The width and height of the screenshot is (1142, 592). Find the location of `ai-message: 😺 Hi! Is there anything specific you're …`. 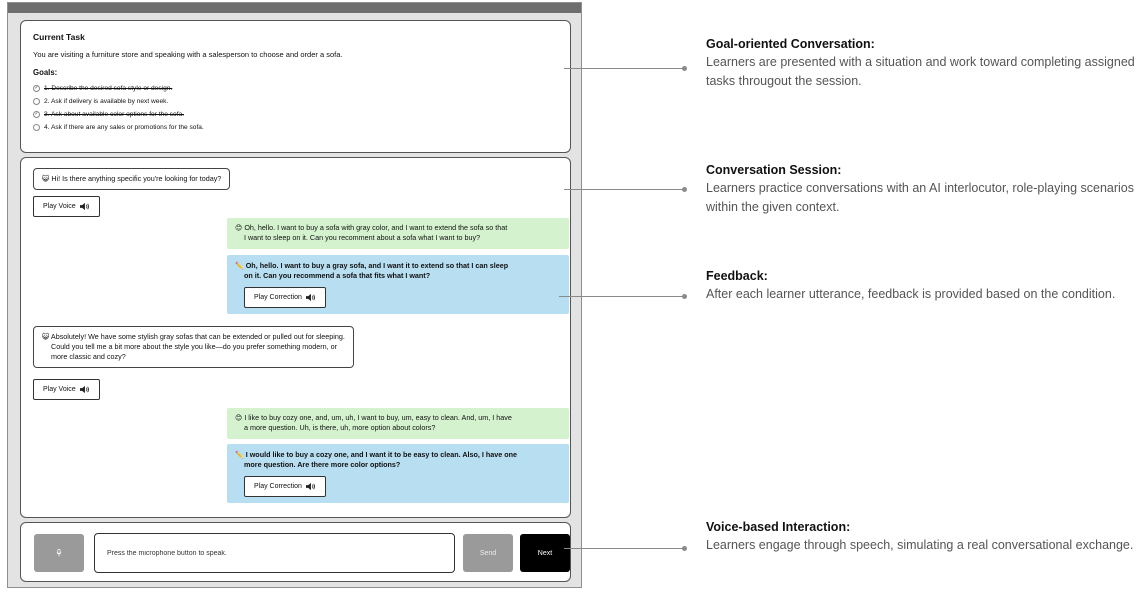

ai-message: 😺 Hi! Is there anything specific you're … is located at coordinates (132, 179).